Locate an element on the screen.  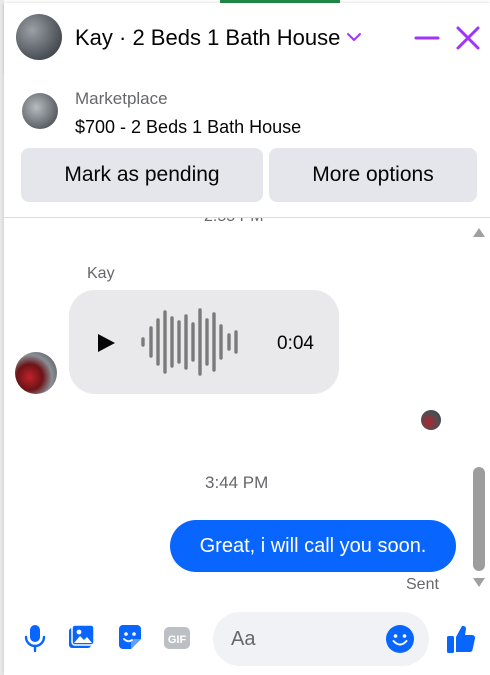
chevron-down-icon is located at coordinates (354, 37).